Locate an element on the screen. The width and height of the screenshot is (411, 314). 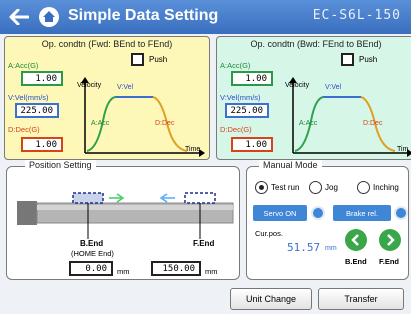
fwd-graph-aacc: A:Acc is located at coordinates (100, 123).